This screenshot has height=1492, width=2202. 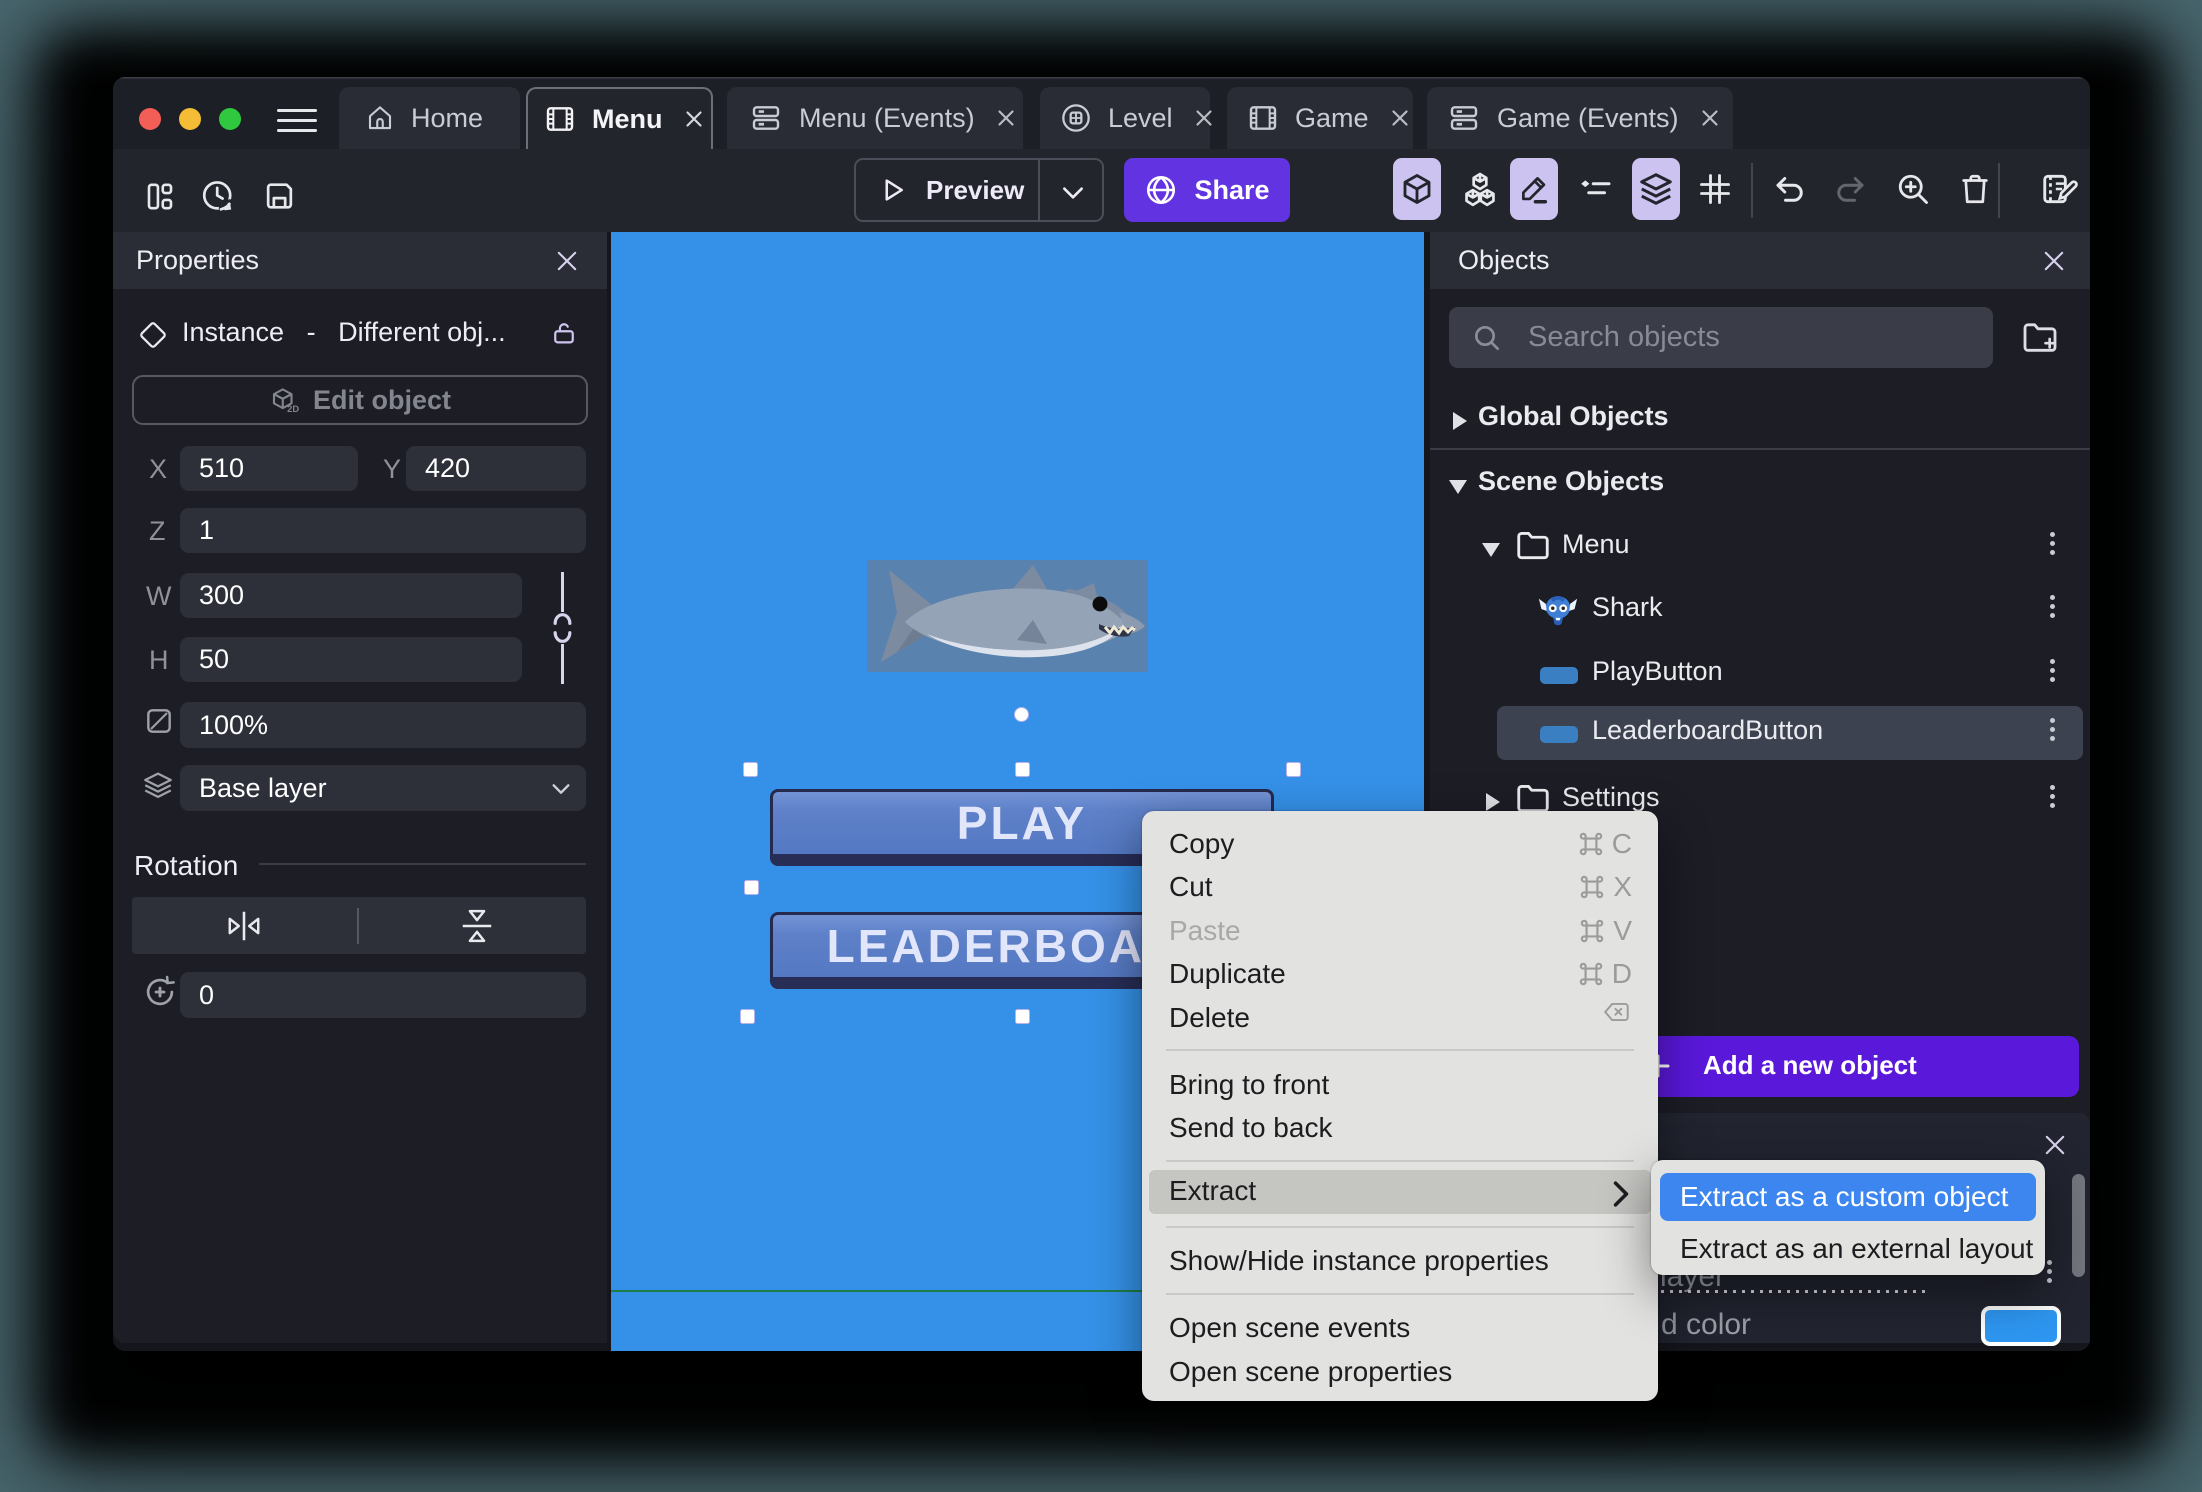 I want to click on svg-text: 2D, so click(x=293, y=409).